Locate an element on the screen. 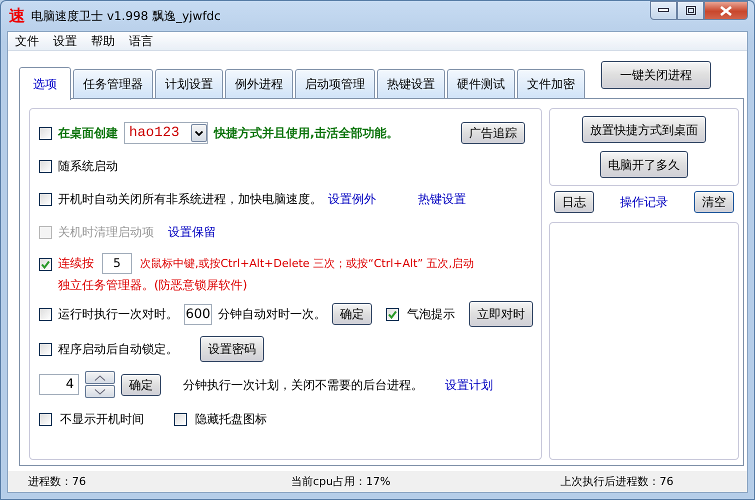 This screenshot has height=500, width=755. status-text: 进程数：76 is located at coordinates (57, 482).